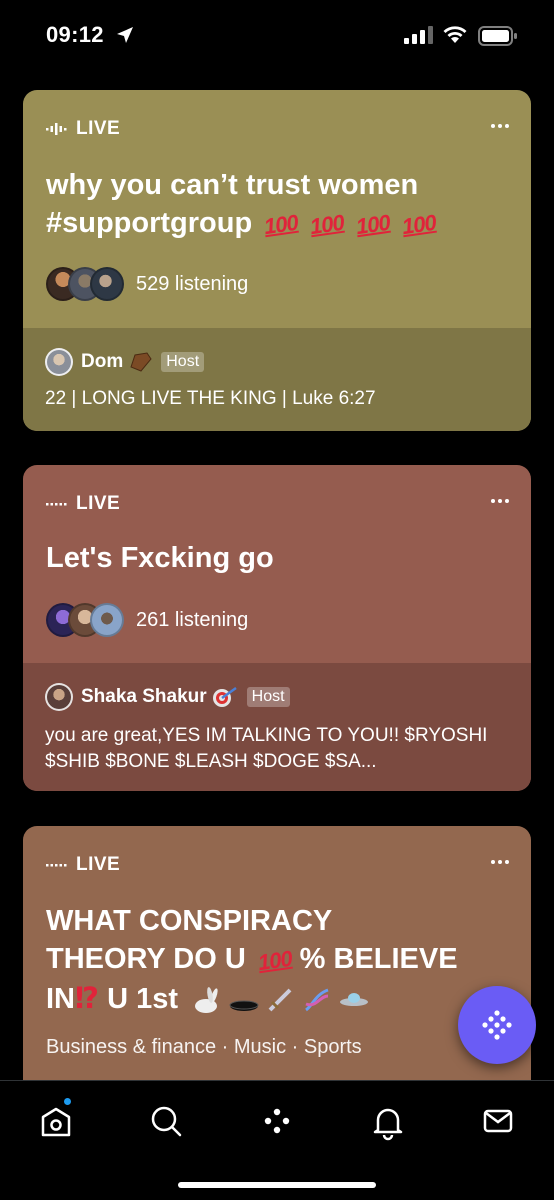 This screenshot has height=1200, width=554. Describe the element at coordinates (192, 619) in the screenshot. I see `listener-count: 261 listening` at that location.